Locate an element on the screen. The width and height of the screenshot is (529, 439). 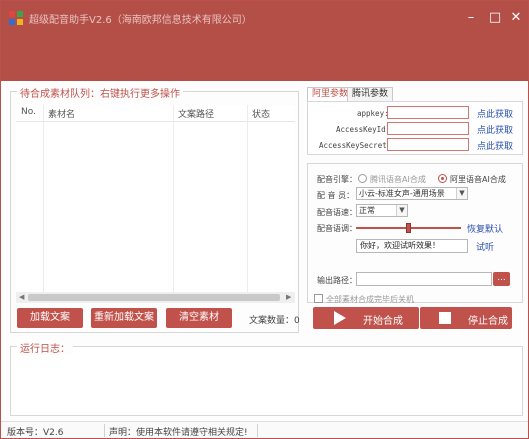
scroll-right-icon: ▶ is located at coordinates (288, 297).